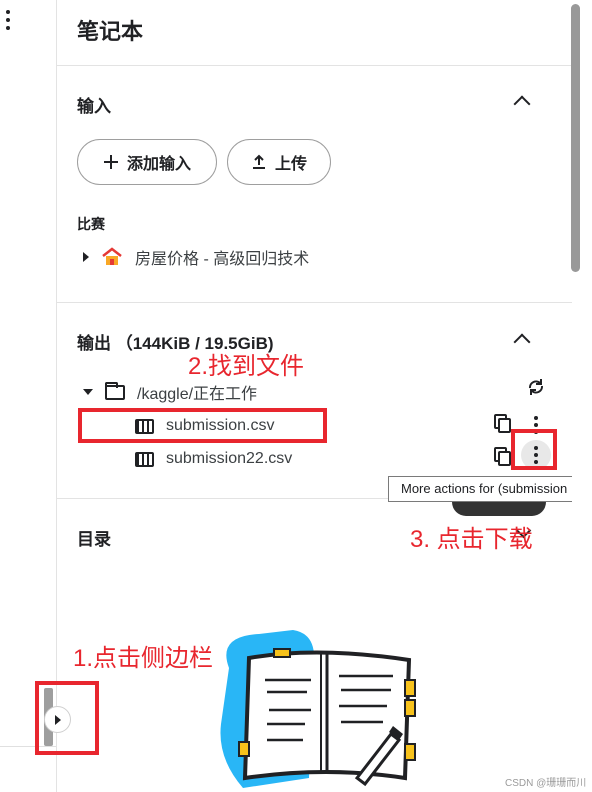 This screenshot has width=592, height=792. I want to click on caret-right-icon, so click(86, 257).